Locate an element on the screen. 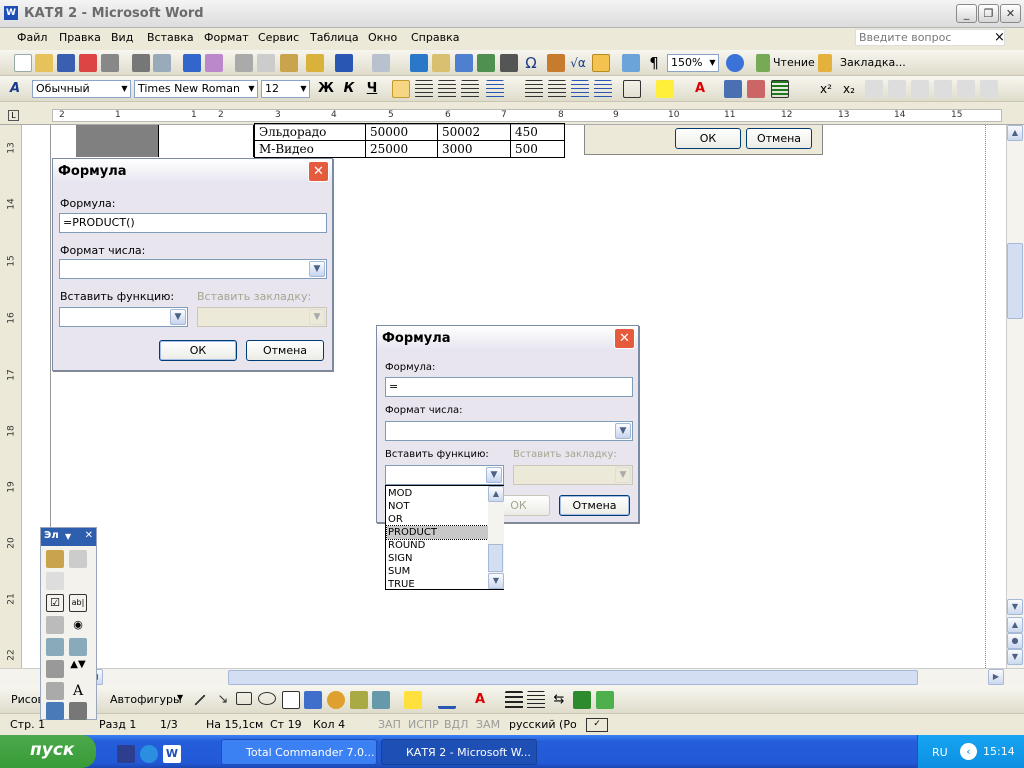  table-cell: 450 is located at coordinates (537, 132).